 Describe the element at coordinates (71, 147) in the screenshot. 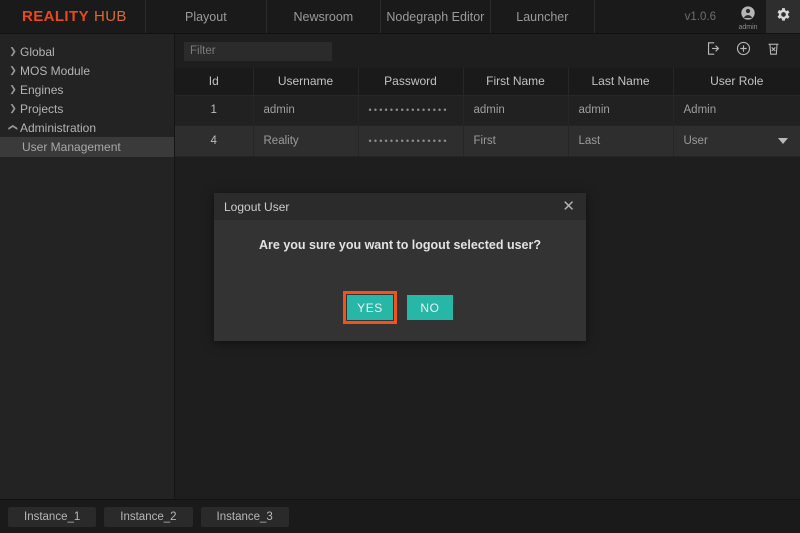

I see `sidebar-item-label: User Management` at that location.